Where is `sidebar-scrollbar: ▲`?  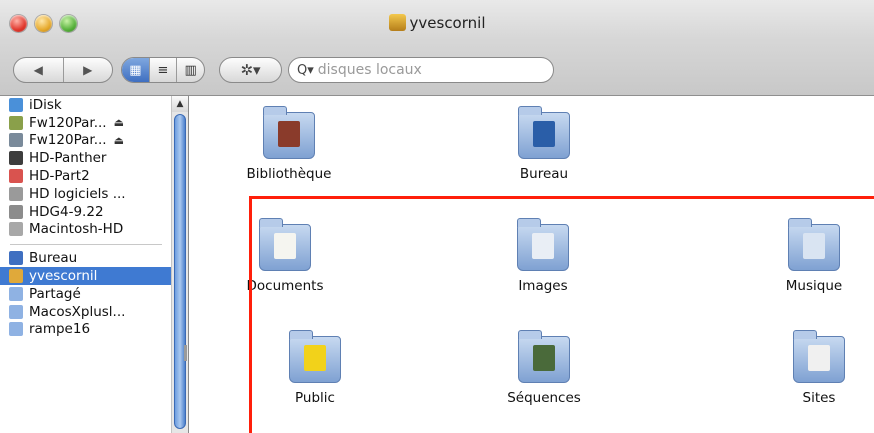
sidebar-scrollbar: ▲ is located at coordinates (179, 264).